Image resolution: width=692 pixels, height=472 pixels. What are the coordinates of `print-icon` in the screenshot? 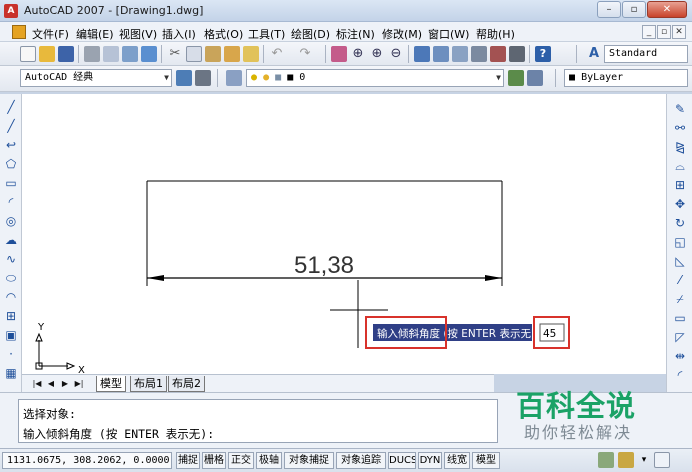 It's located at (92, 54).